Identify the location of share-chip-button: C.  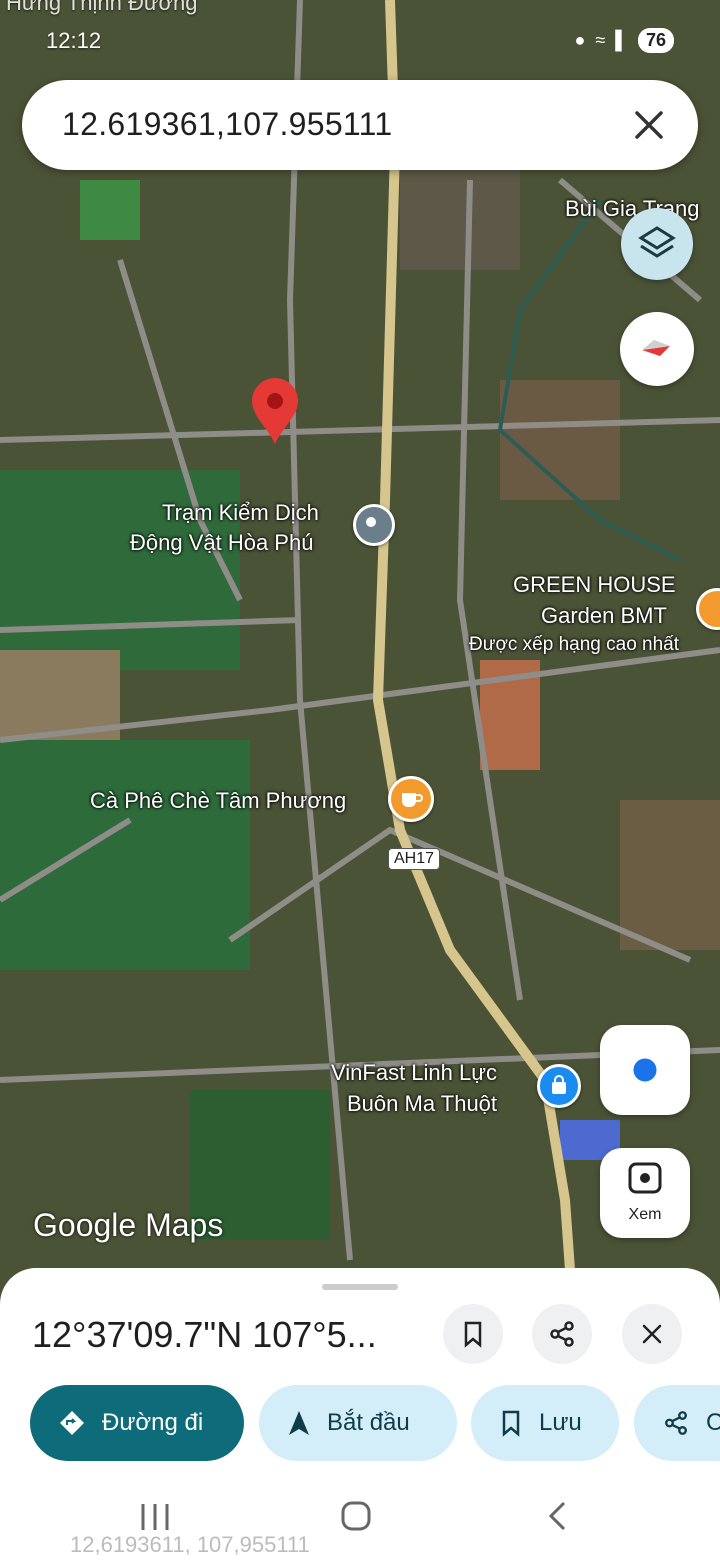
(677, 1423).